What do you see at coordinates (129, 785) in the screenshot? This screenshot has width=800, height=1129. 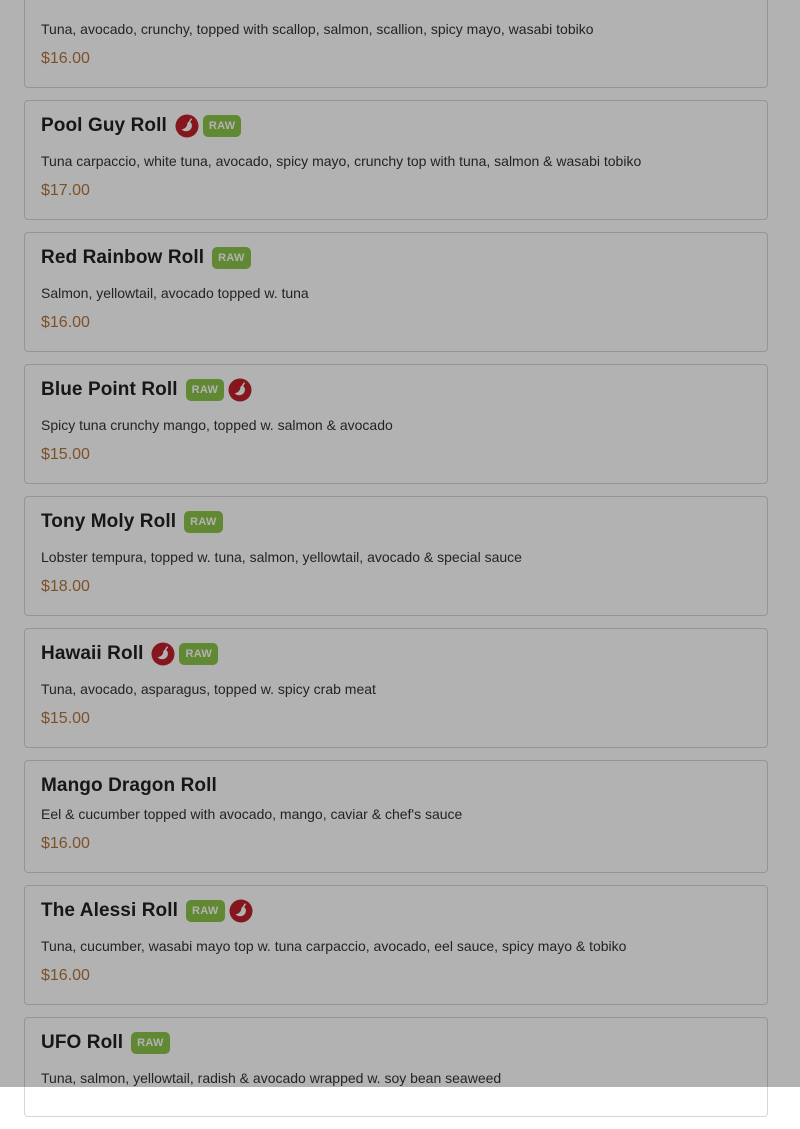 I see `menu-item-name: Mango Dragon Roll` at bounding box center [129, 785].